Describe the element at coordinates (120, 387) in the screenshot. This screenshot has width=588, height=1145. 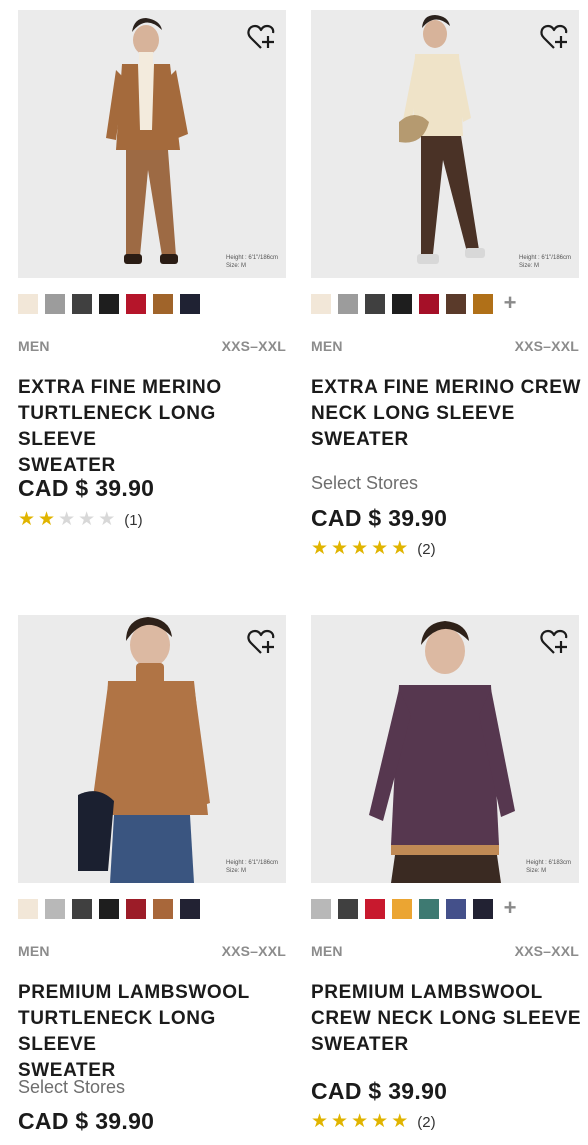
I see `title-line: EXTRA FINE MERINO` at that location.